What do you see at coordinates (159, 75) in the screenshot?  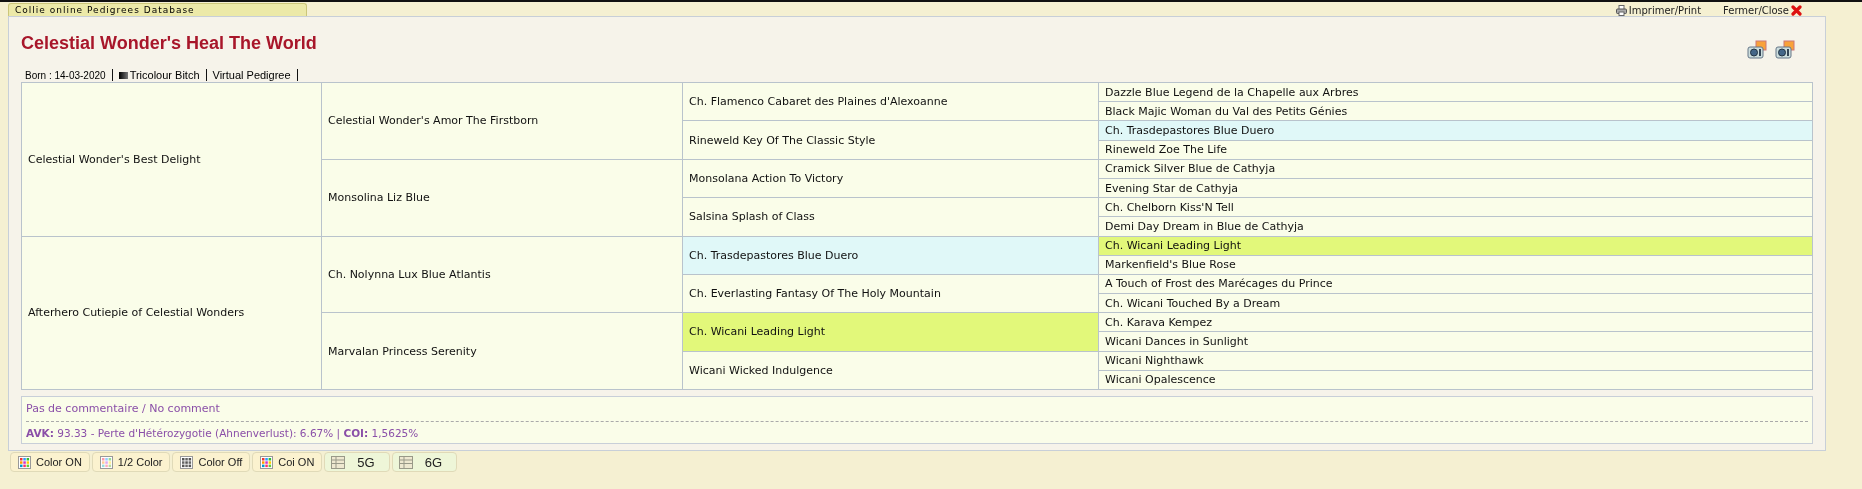 I see `colour-sex-label: Tricolour Bitch` at bounding box center [159, 75].